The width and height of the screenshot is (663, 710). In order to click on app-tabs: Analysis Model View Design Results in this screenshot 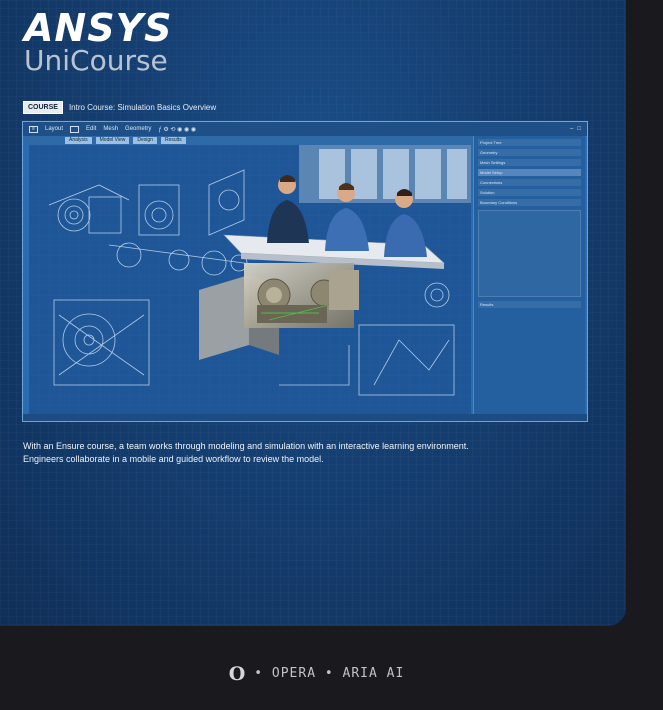, I will do `click(268, 140)`.